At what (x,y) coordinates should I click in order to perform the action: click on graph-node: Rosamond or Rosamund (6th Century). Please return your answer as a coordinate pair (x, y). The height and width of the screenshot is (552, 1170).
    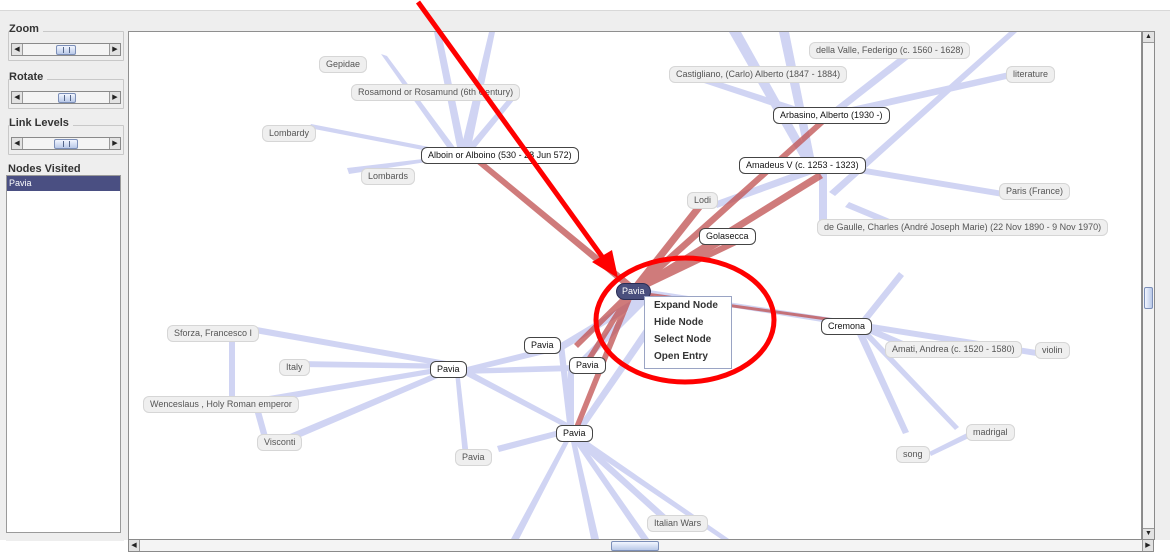
    Looking at the image, I should click on (436, 92).